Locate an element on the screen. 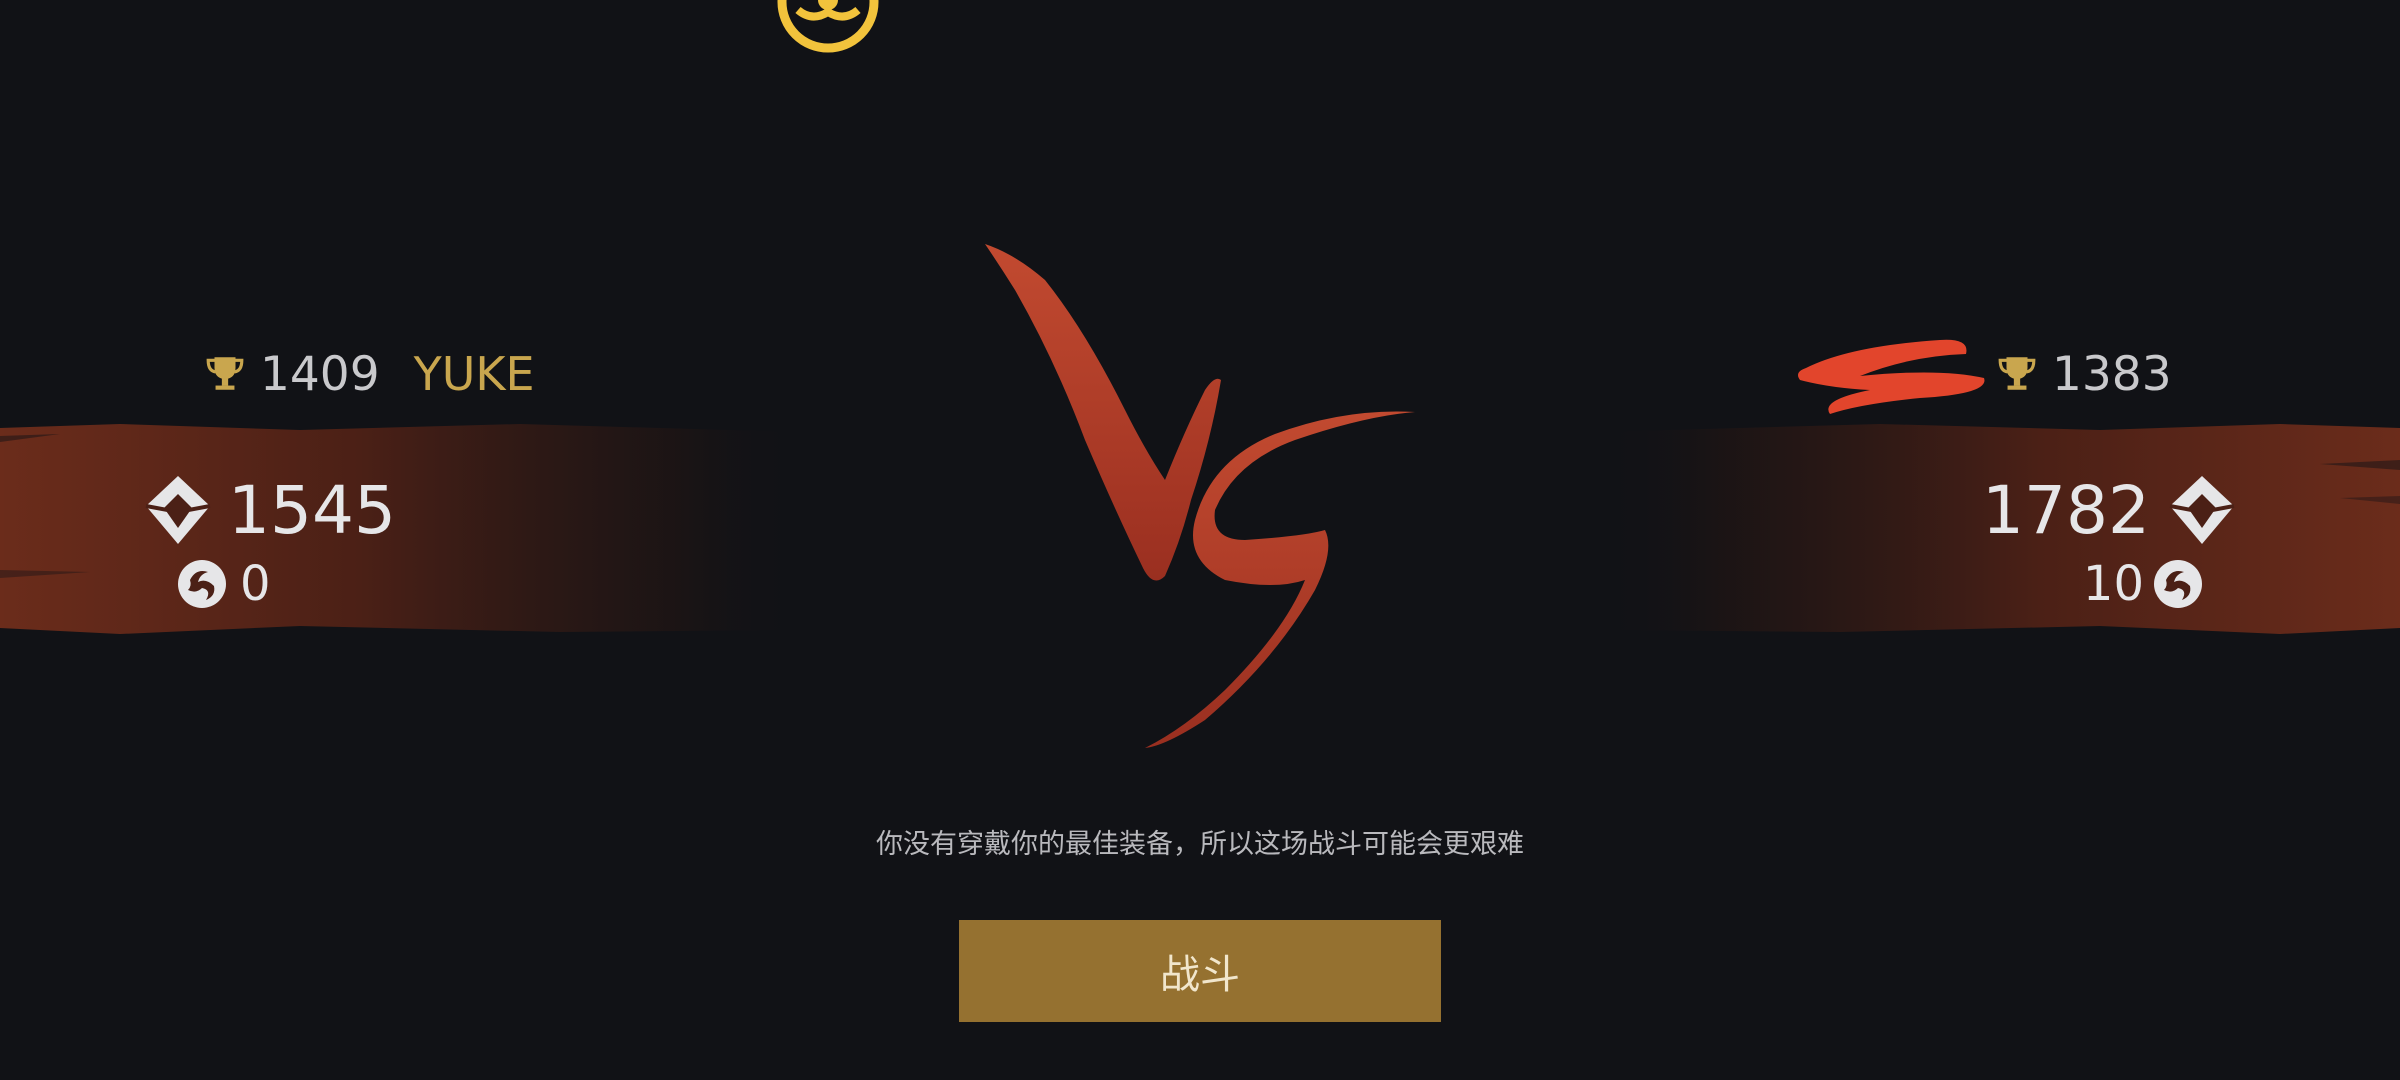  player-rating-value: 1545 is located at coordinates (312, 510).